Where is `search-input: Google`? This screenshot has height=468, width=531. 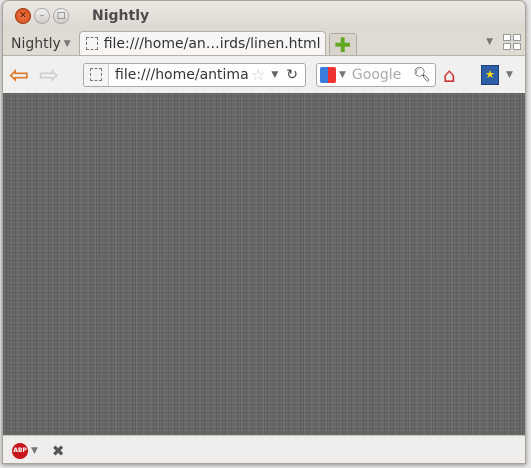 search-input: Google is located at coordinates (382, 75).